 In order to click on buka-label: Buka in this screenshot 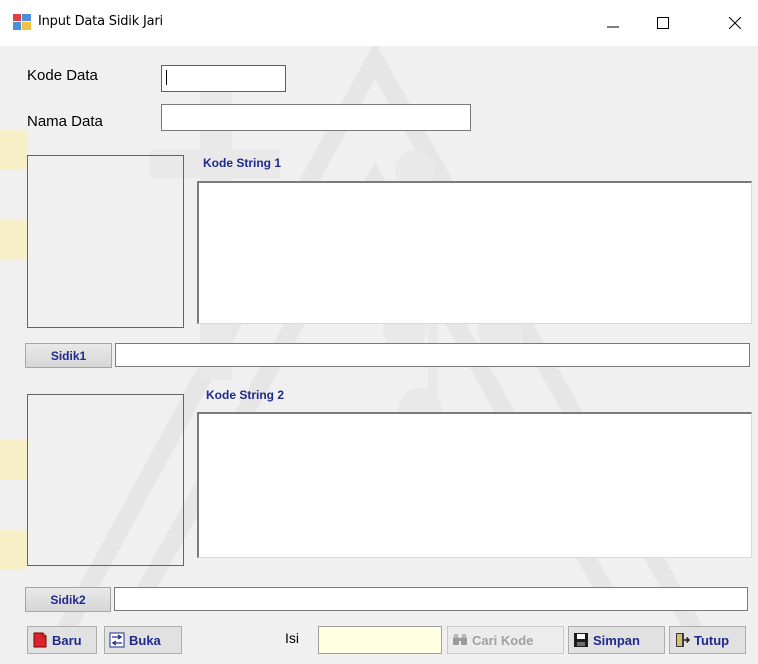, I will do `click(145, 640)`.